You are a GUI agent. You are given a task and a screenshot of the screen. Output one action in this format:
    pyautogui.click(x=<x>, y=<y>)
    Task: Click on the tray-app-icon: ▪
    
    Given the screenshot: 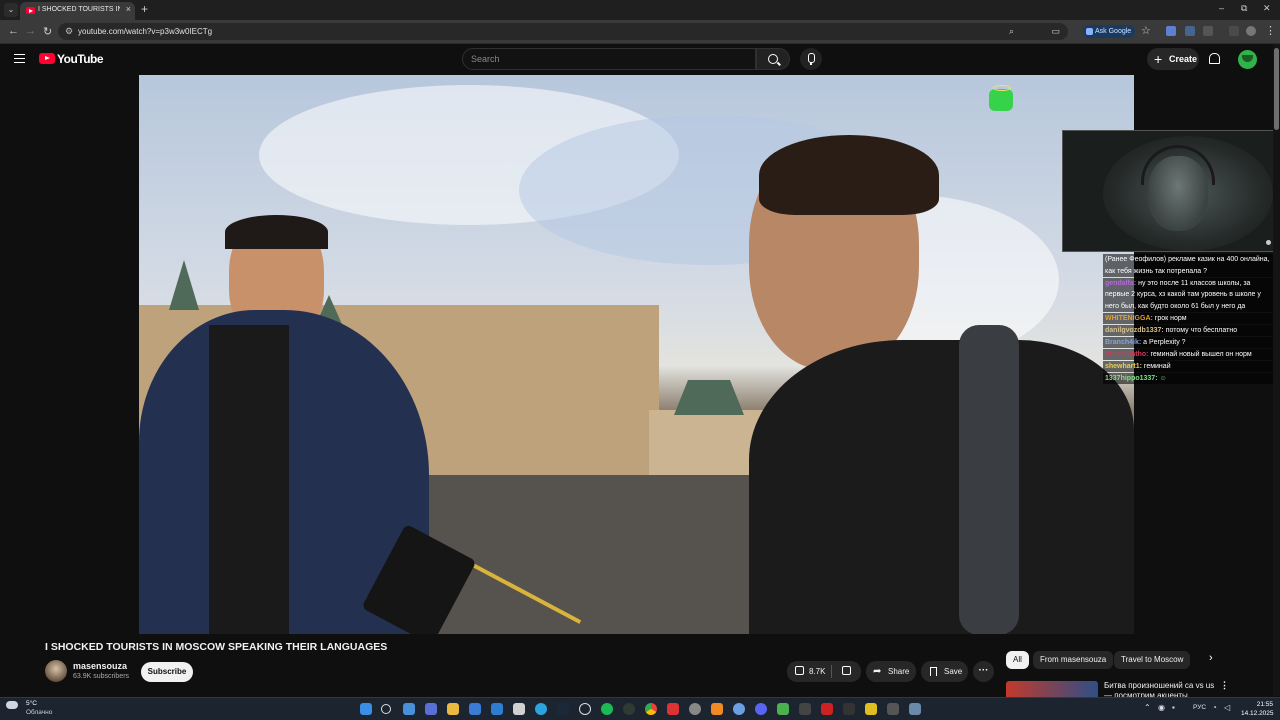 What is the action you would take?
    pyautogui.click(x=1173, y=707)
    